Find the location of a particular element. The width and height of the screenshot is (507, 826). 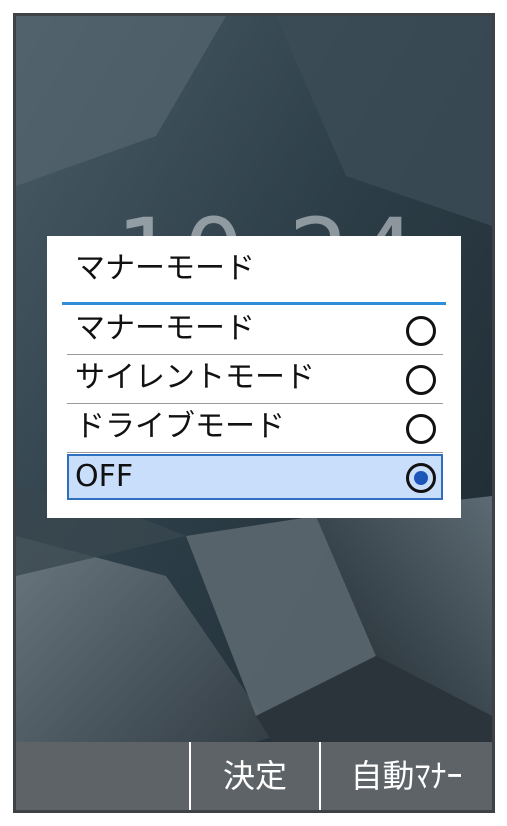

option-silent-mode: サイレントモード is located at coordinates (255, 379).